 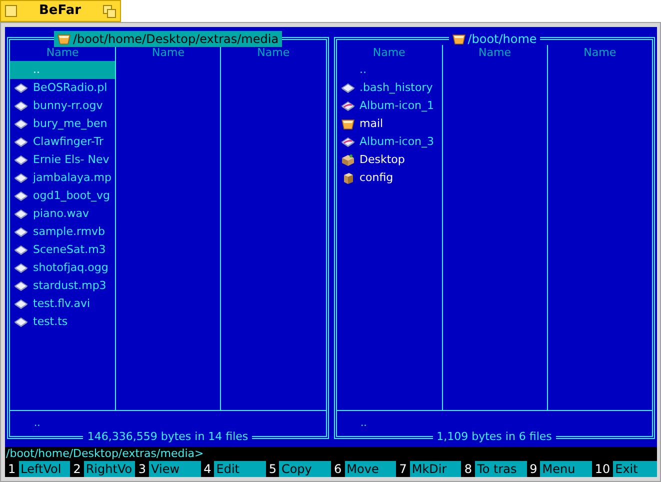 I want to click on key-number: 4, so click(x=207, y=469).